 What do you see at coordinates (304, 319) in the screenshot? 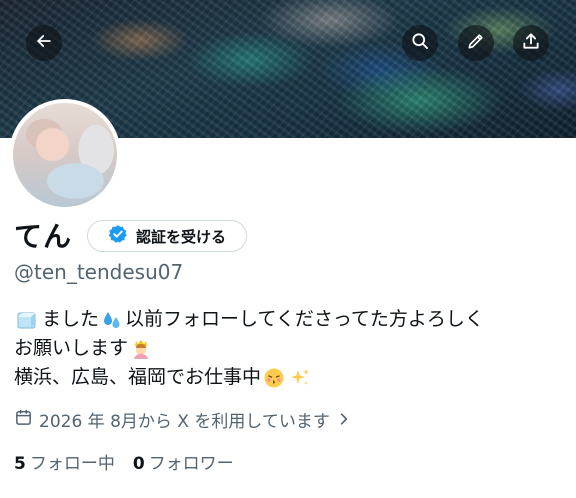
I see `bio-text-1b: 以前フォローしてくださってた方よろしく` at bounding box center [304, 319].